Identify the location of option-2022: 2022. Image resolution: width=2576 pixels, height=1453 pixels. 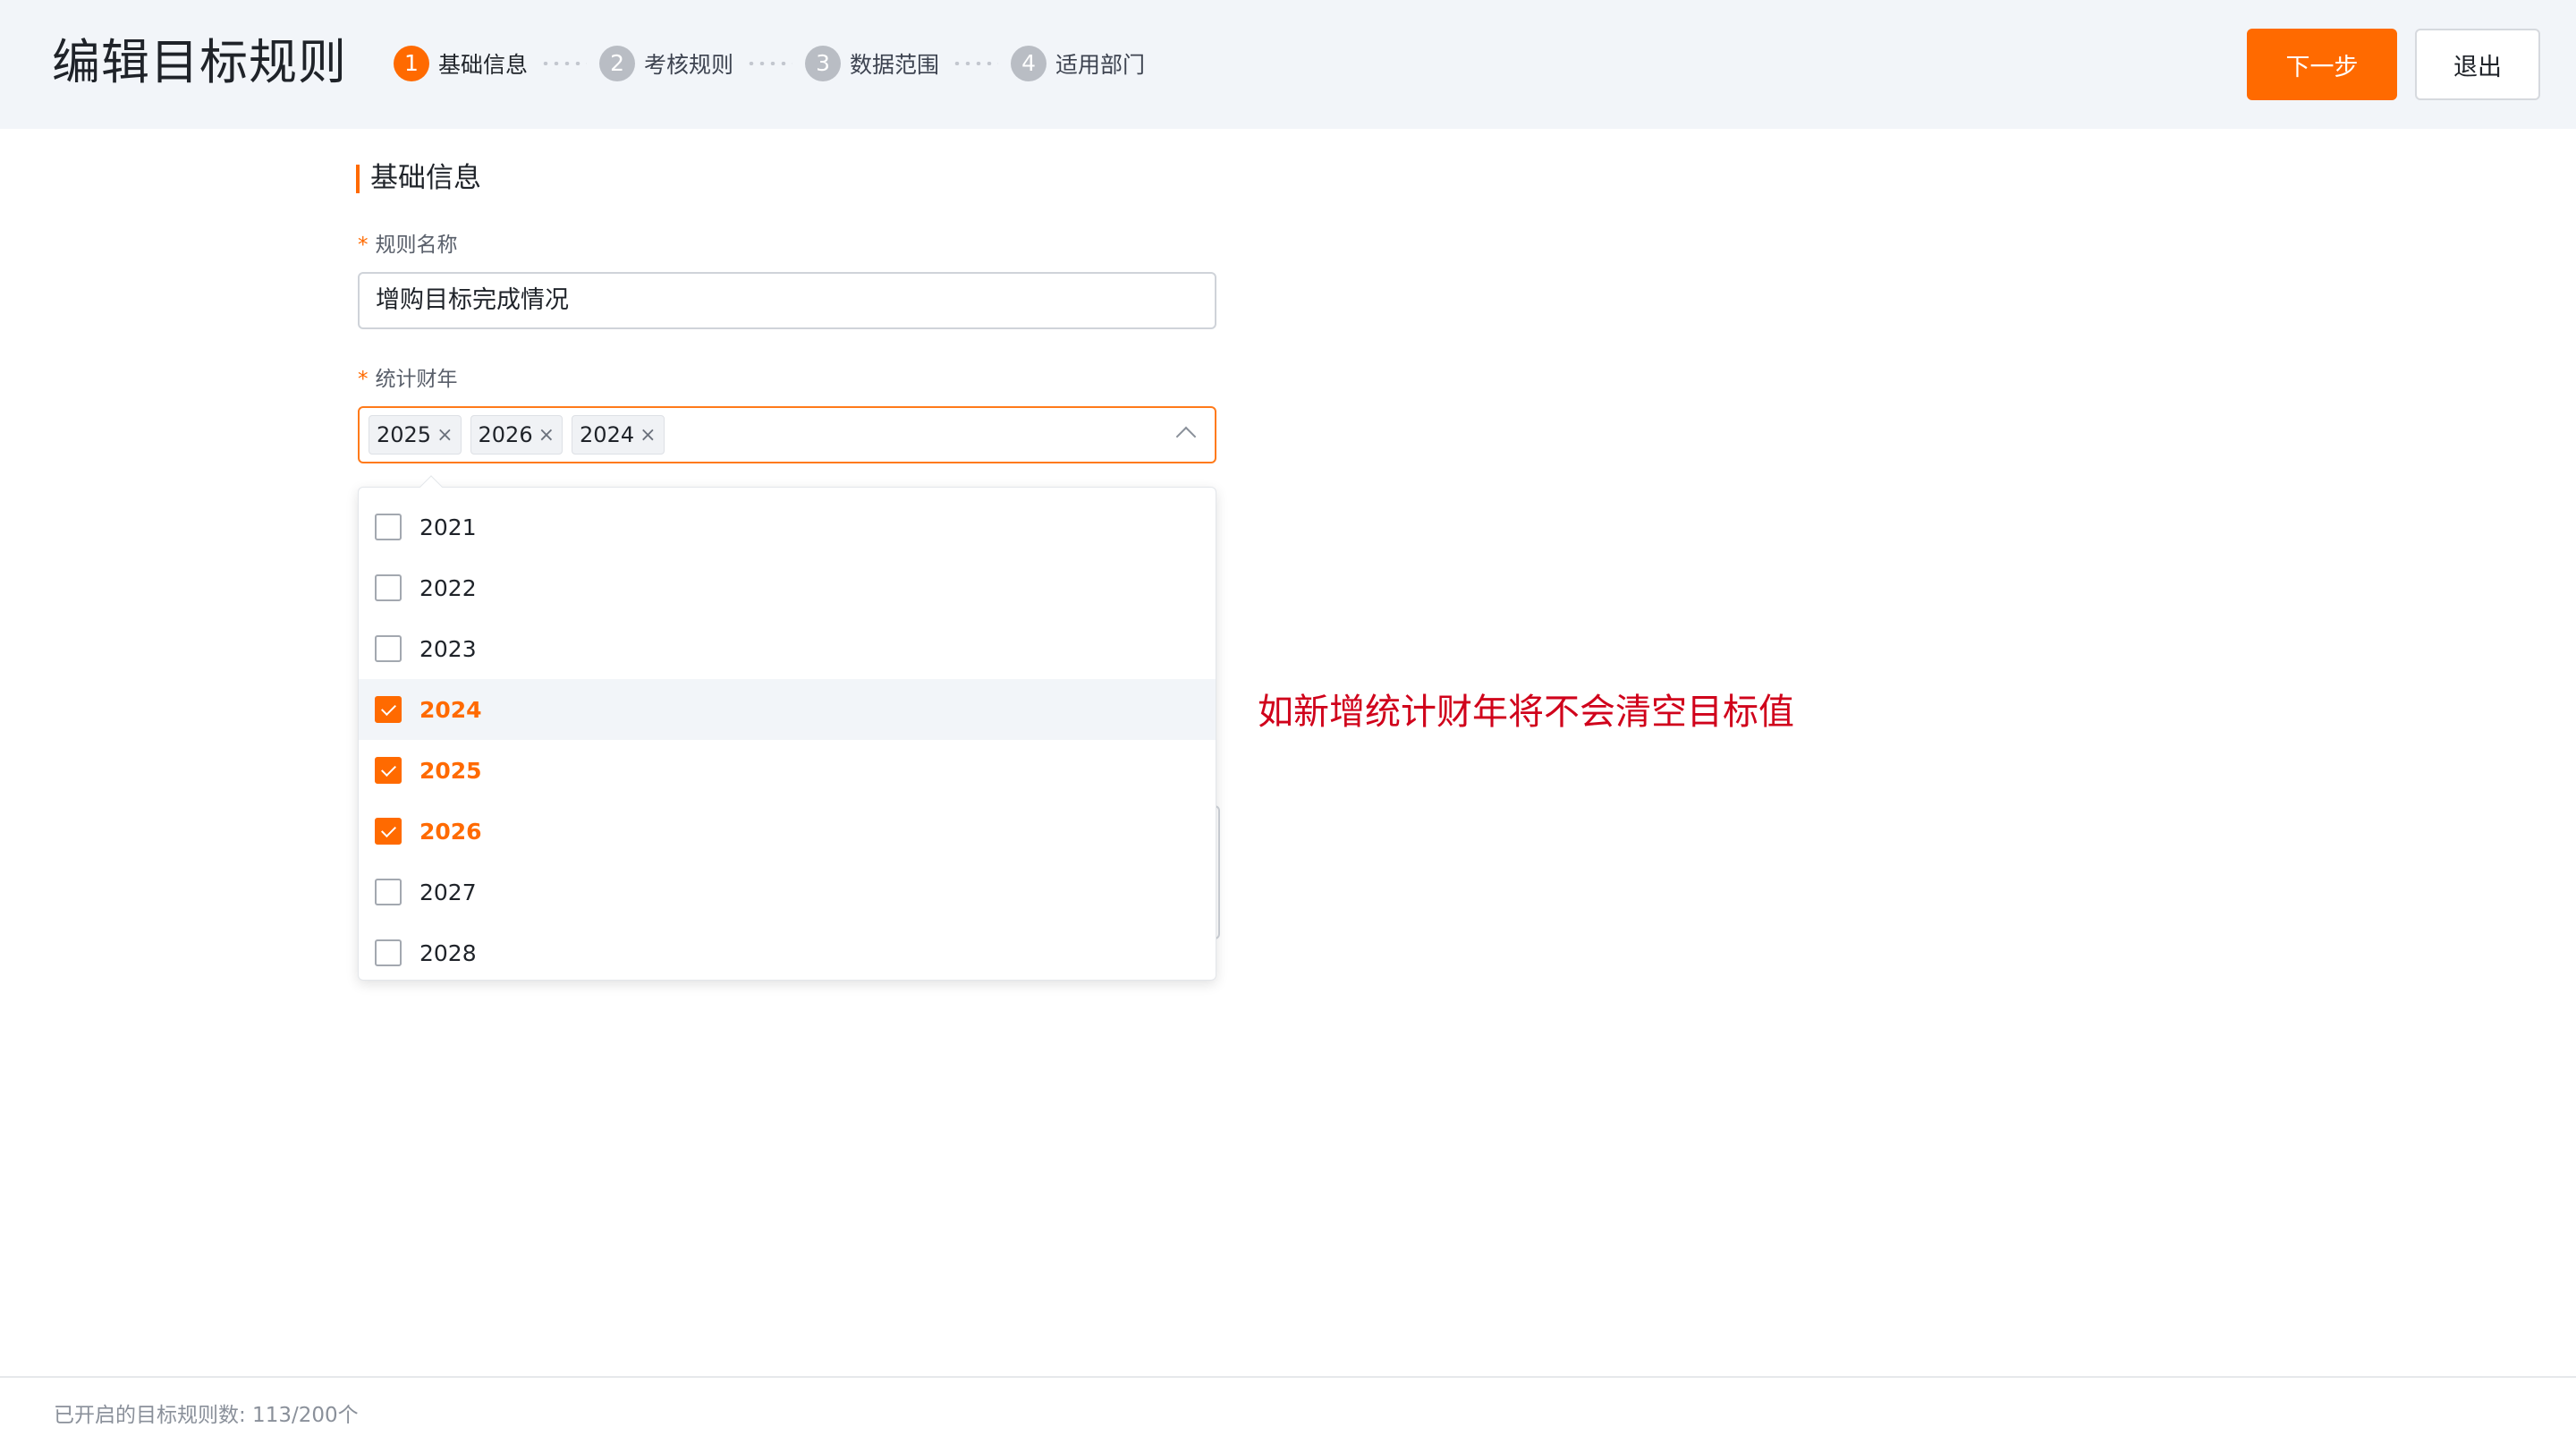
(787, 587).